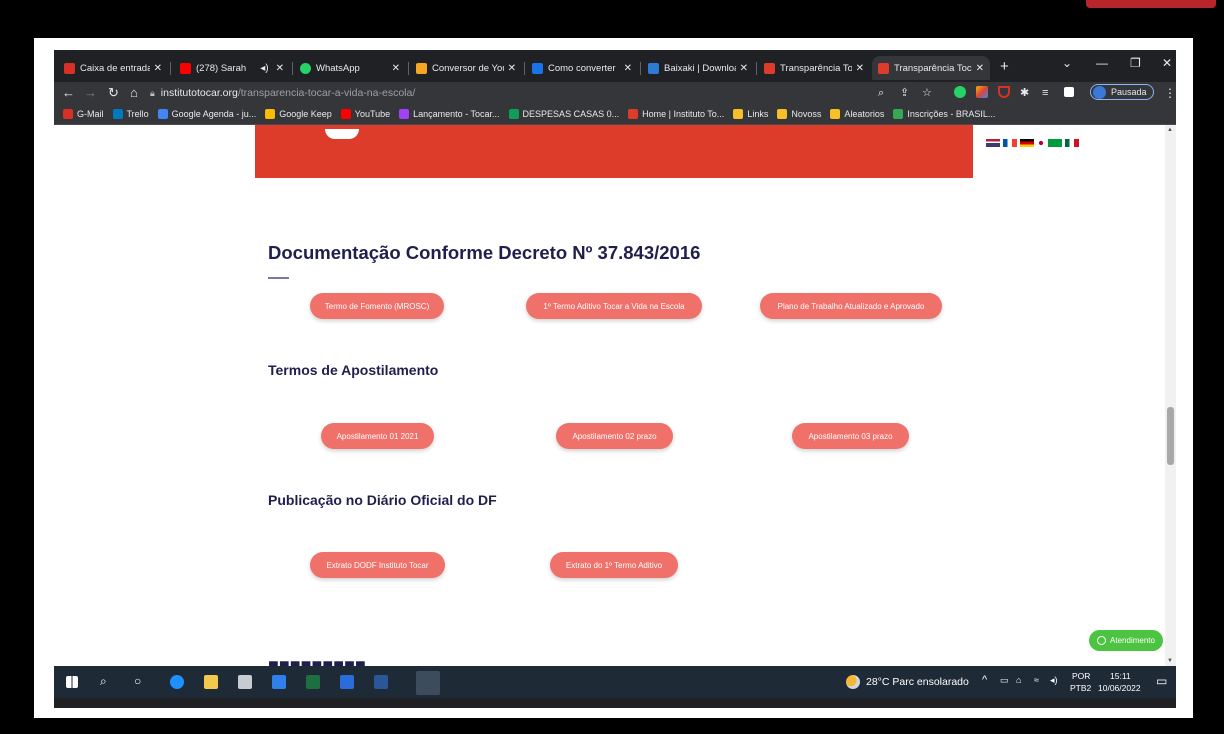 The width and height of the screenshot is (1224, 734). I want to click on reading-list-icon: ≡, so click(1045, 93).